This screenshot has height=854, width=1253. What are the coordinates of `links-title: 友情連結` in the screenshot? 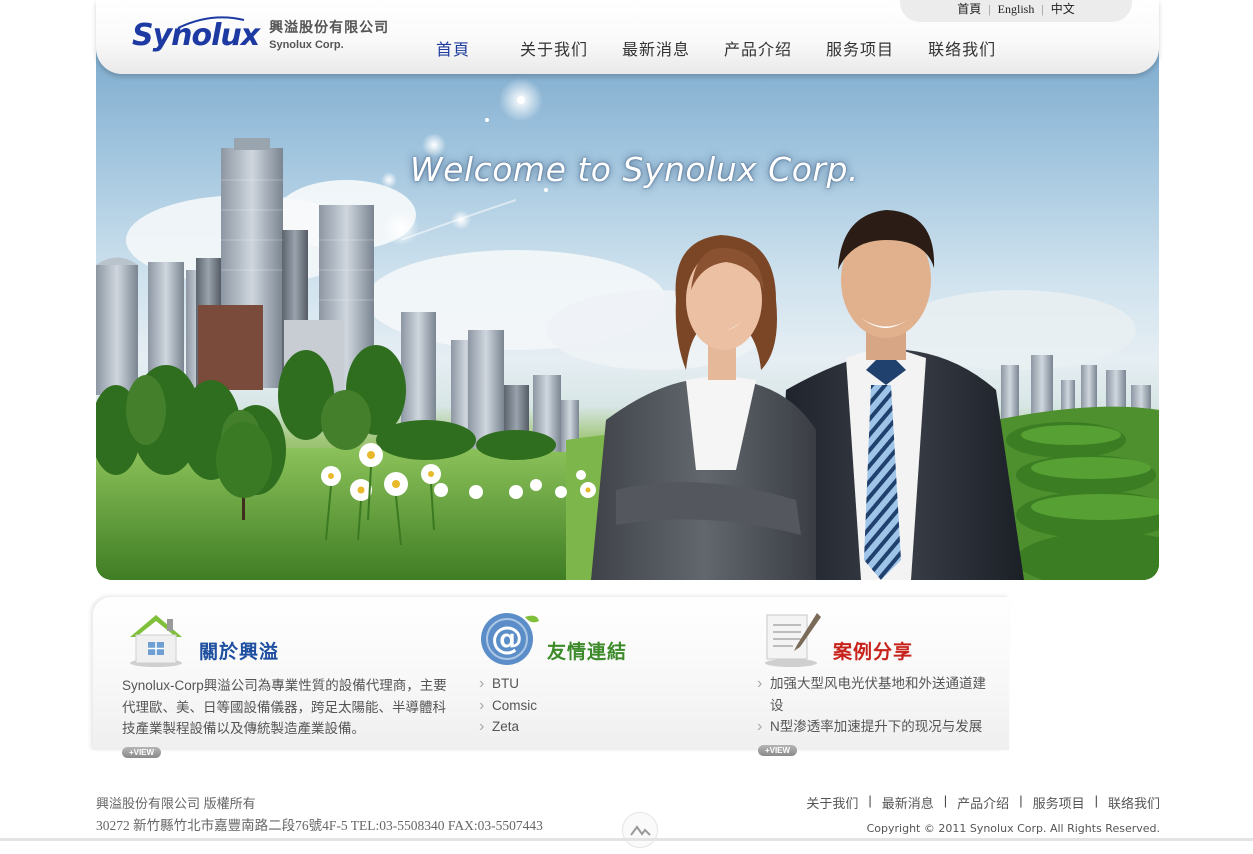 It's located at (587, 650).